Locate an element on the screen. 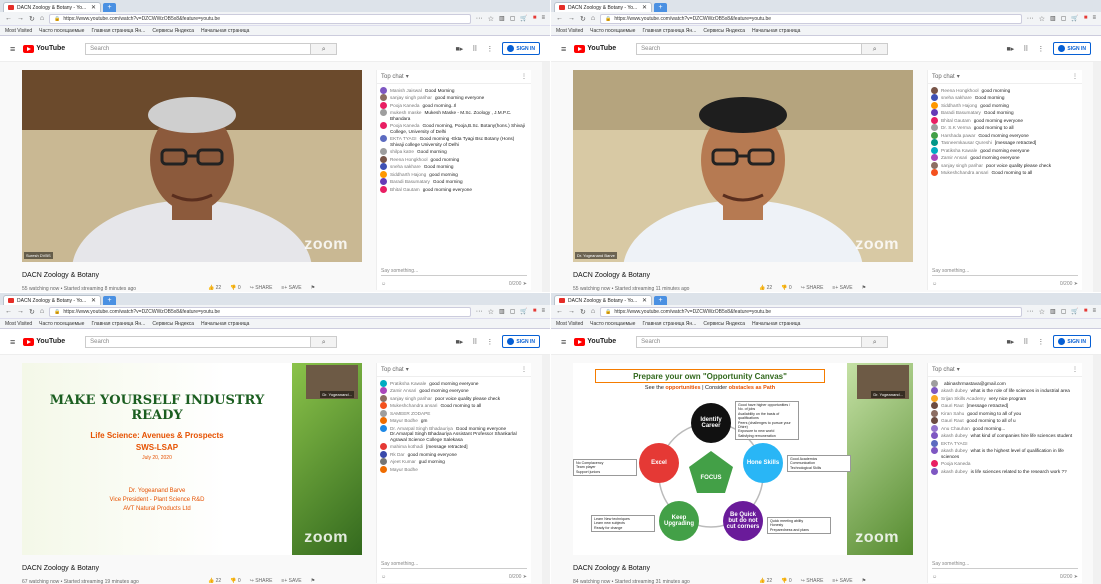 This screenshot has width=1101, height=584. video-player: Suresh DVBS zoom is located at coordinates (192, 166).